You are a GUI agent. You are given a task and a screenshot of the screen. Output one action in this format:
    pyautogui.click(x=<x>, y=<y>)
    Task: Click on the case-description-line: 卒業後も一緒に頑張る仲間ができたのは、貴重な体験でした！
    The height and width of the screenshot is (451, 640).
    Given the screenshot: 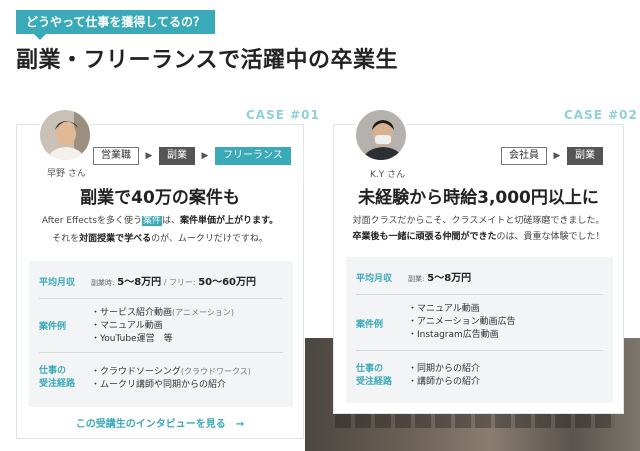 What is the action you would take?
    pyautogui.click(x=478, y=237)
    